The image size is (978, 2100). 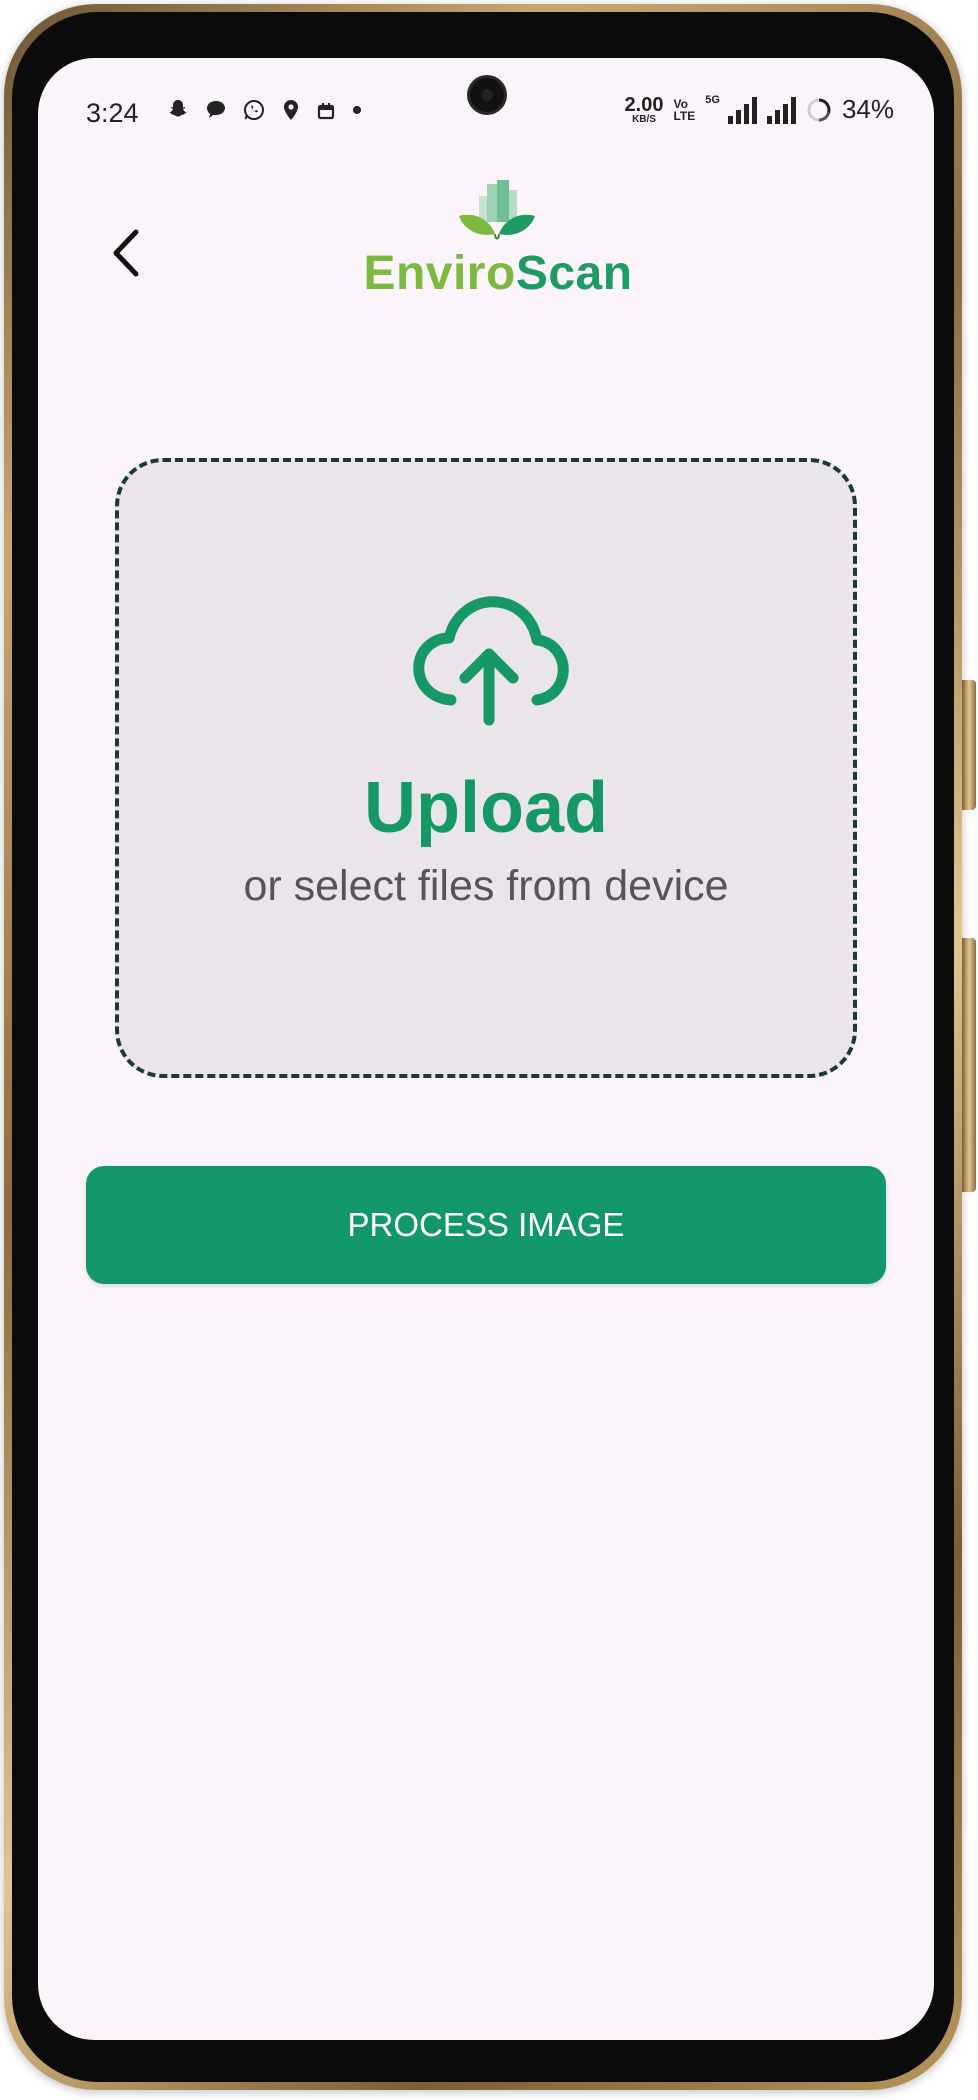 I want to click on location-icon, so click(x=291, y=114).